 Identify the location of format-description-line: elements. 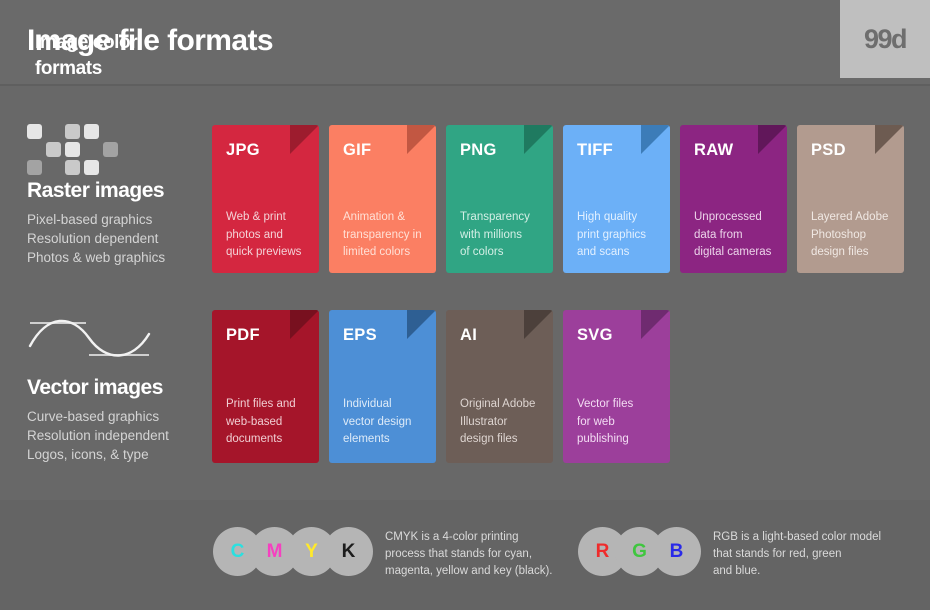
(366, 439).